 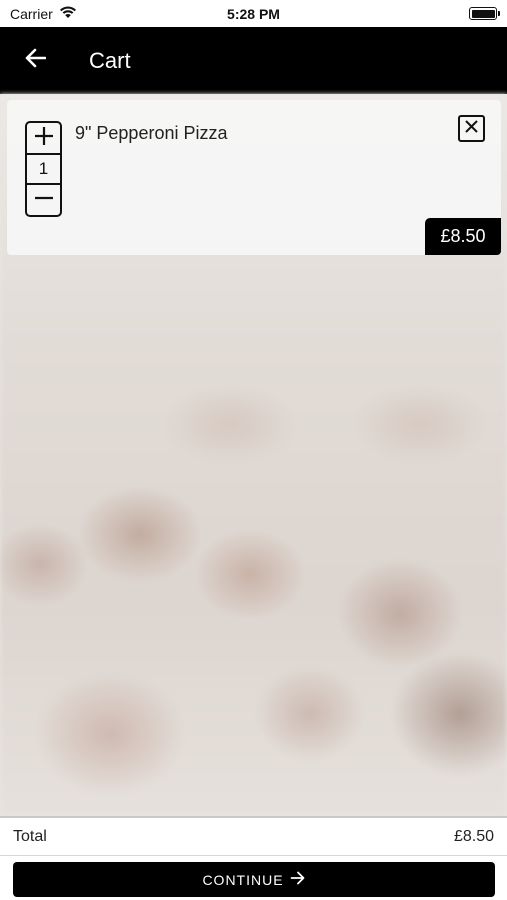 I want to click on item-price: £8.50, so click(x=463, y=236).